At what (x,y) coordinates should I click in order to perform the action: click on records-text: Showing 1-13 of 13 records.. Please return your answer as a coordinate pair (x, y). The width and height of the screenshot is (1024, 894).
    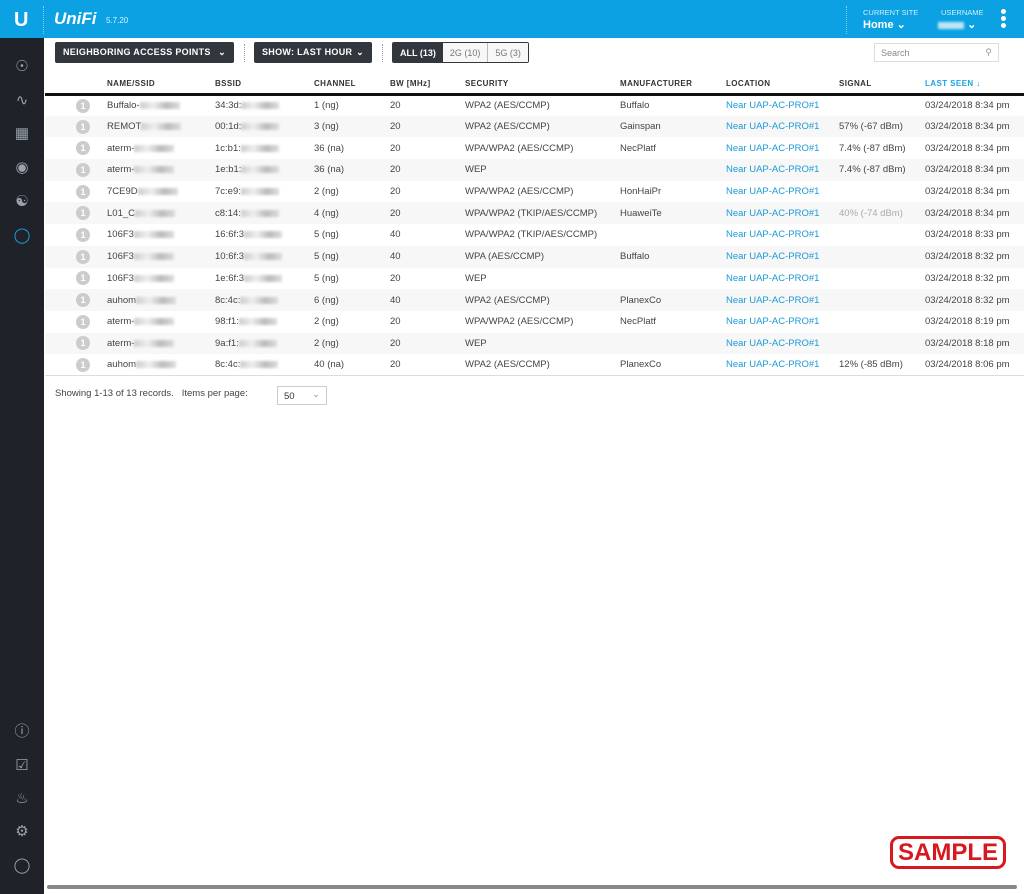
    Looking at the image, I should click on (114, 393).